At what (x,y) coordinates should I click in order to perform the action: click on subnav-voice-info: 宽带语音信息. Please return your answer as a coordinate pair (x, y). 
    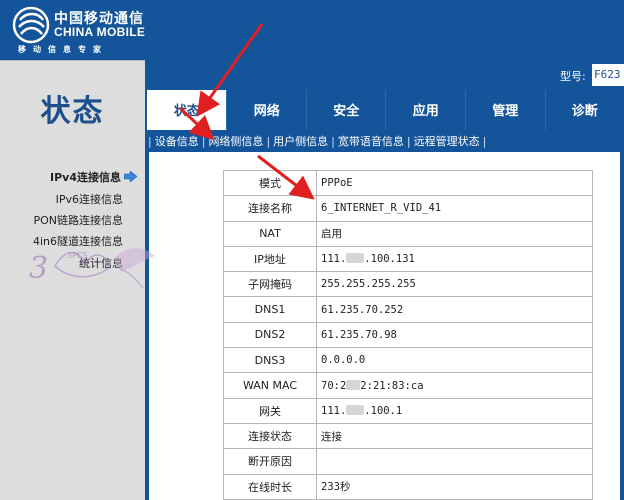
    Looking at the image, I should click on (371, 141).